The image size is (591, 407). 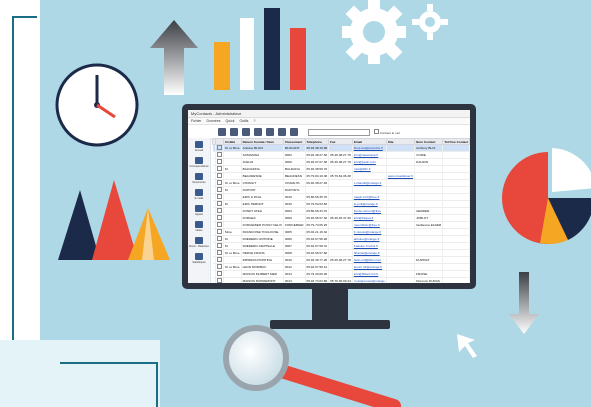 I want to click on menu-help: ?, so click(x=254, y=121).